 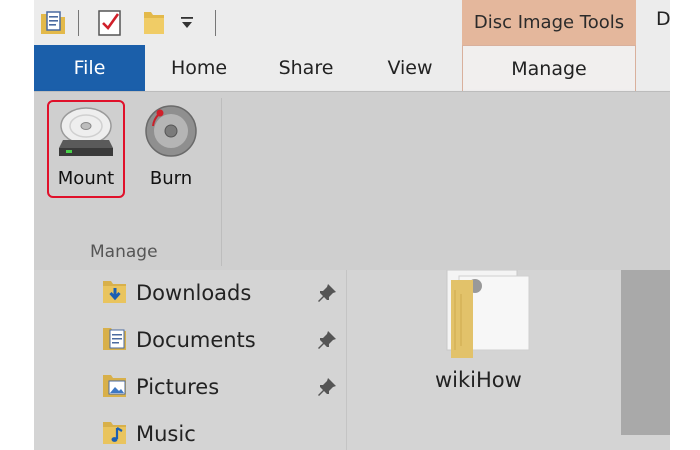 I want to click on checkbox-icon, so click(x=110, y=25).